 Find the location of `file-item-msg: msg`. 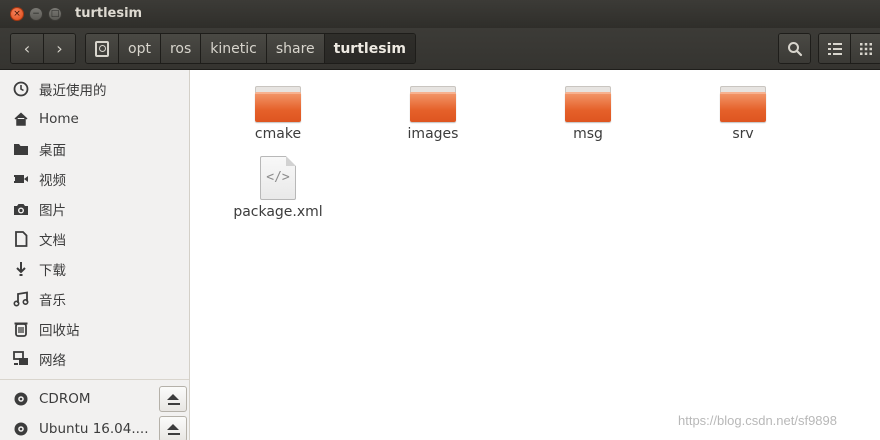

file-item-msg: msg is located at coordinates (588, 114).